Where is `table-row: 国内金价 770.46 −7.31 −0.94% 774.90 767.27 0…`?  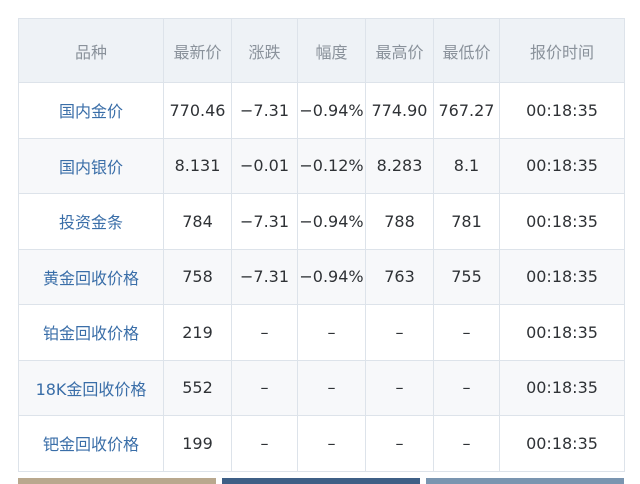
table-row: 国内金价 770.46 −7.31 −0.94% 774.90 767.27 0… is located at coordinates (321, 110).